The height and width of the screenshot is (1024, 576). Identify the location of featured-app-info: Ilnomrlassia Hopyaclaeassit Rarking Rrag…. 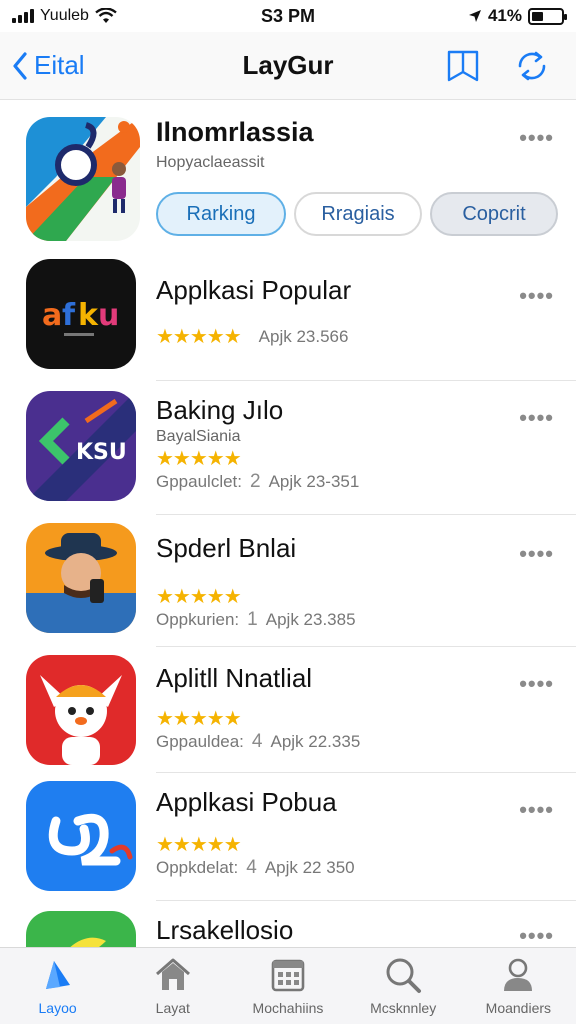
(366, 176).